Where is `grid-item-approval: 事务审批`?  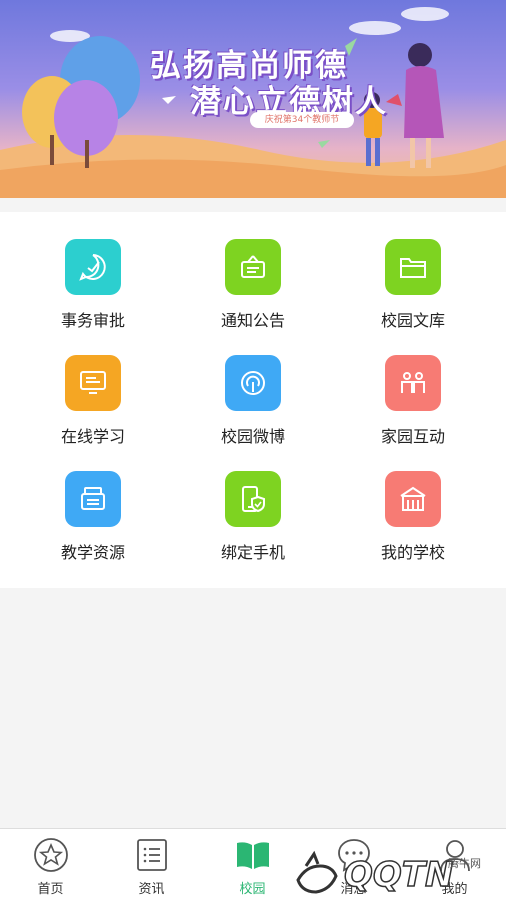 grid-item-approval: 事务审批 is located at coordinates (93, 289).